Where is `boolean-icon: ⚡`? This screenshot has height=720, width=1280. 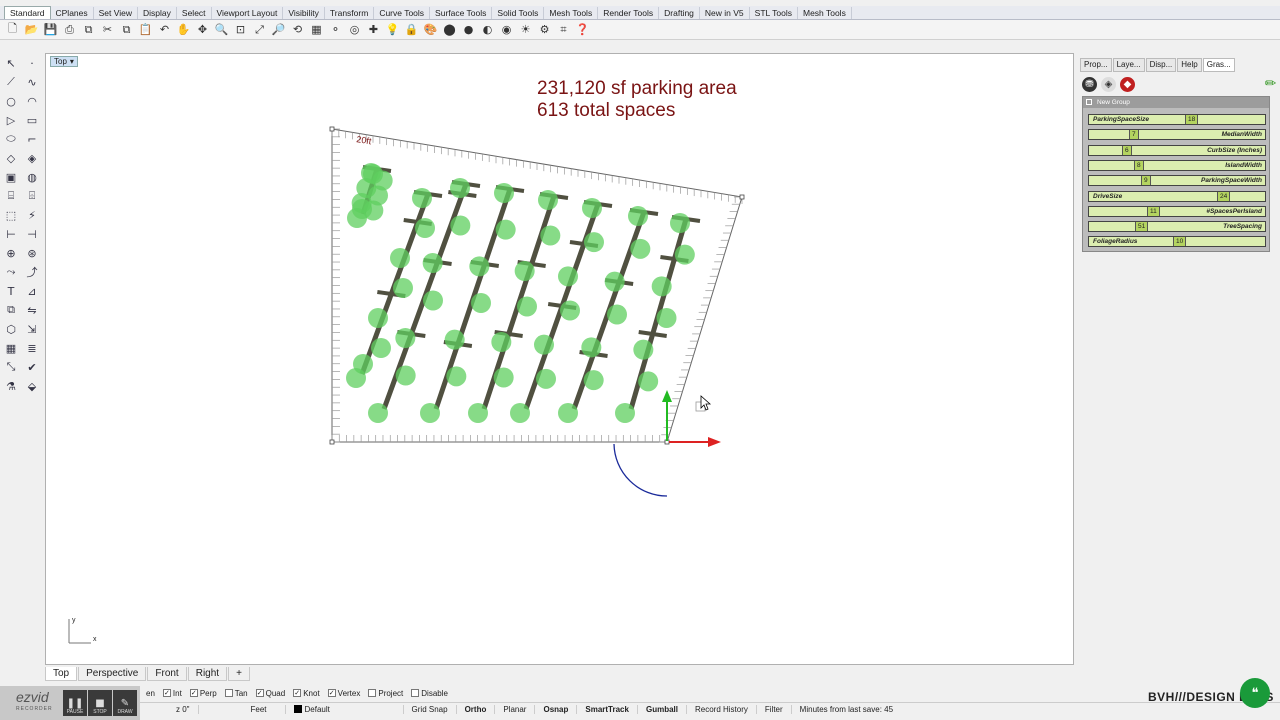
boolean-icon: ⚡ is located at coordinates (32, 215).